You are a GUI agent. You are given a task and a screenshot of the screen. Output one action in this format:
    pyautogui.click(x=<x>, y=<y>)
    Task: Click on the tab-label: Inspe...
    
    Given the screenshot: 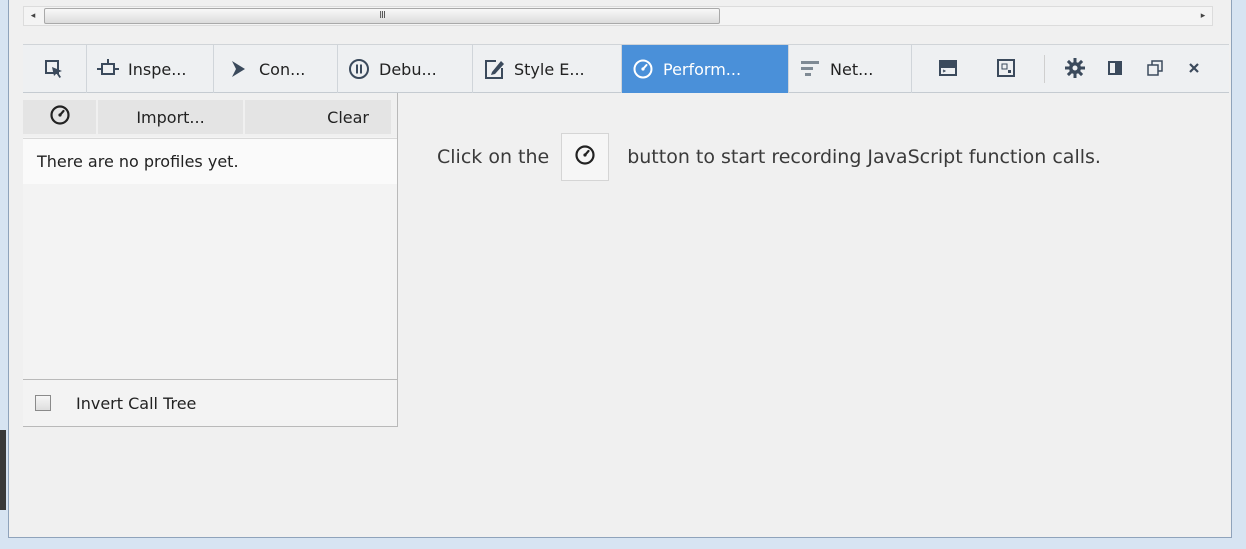 What is the action you would take?
    pyautogui.click(x=157, y=69)
    